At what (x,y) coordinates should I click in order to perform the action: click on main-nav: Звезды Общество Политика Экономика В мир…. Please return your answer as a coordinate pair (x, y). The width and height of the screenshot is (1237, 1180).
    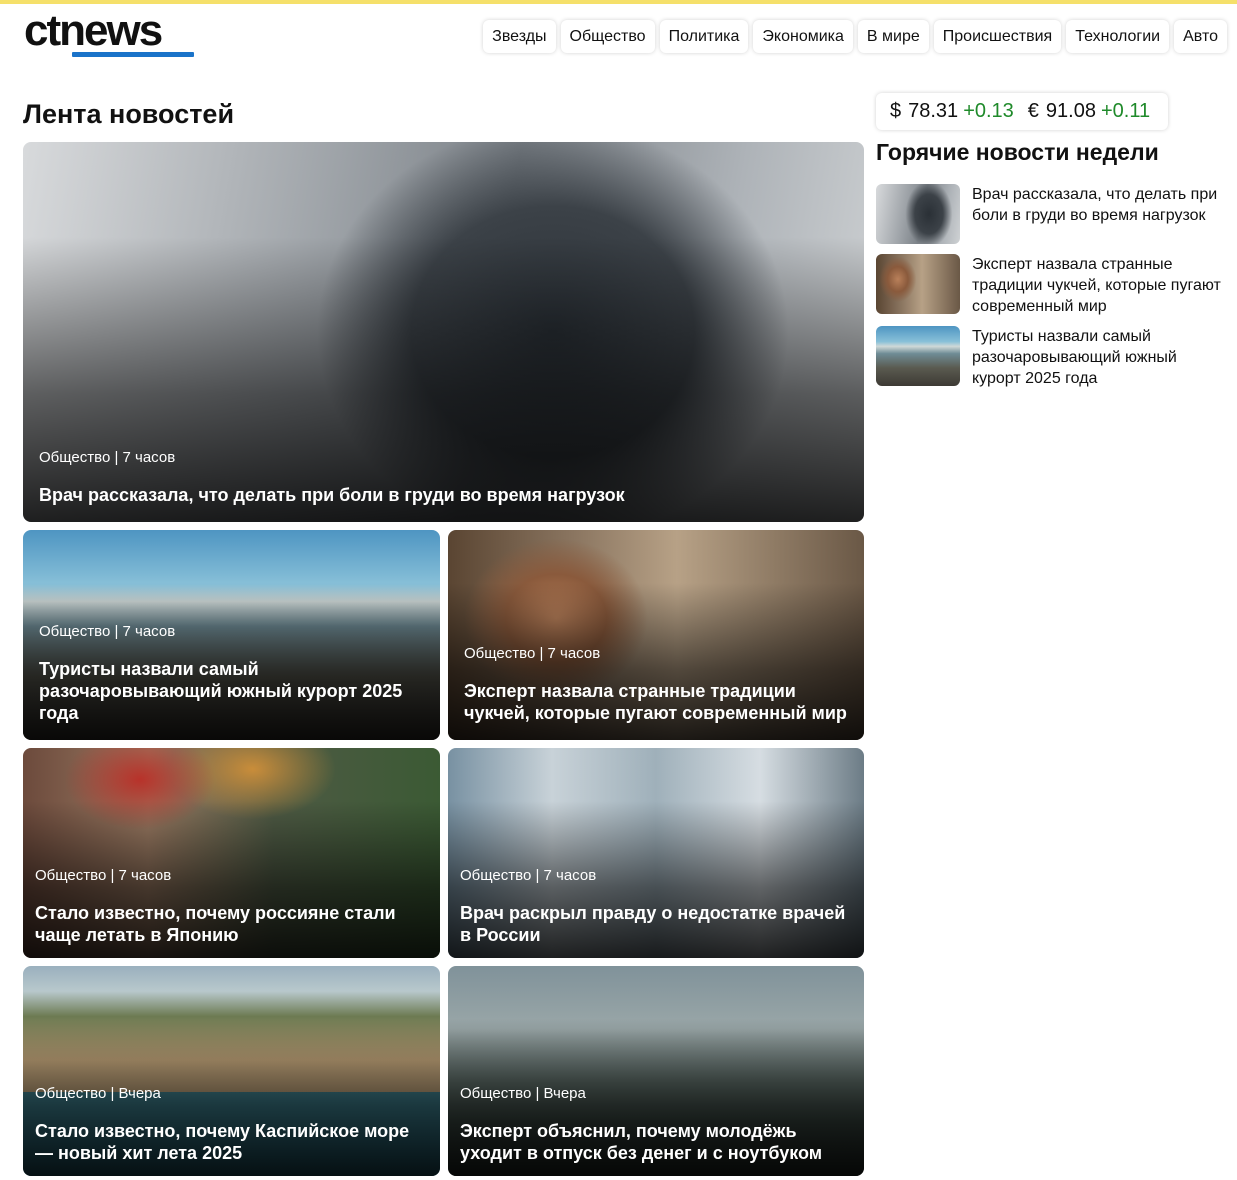
    Looking at the image, I should click on (855, 36).